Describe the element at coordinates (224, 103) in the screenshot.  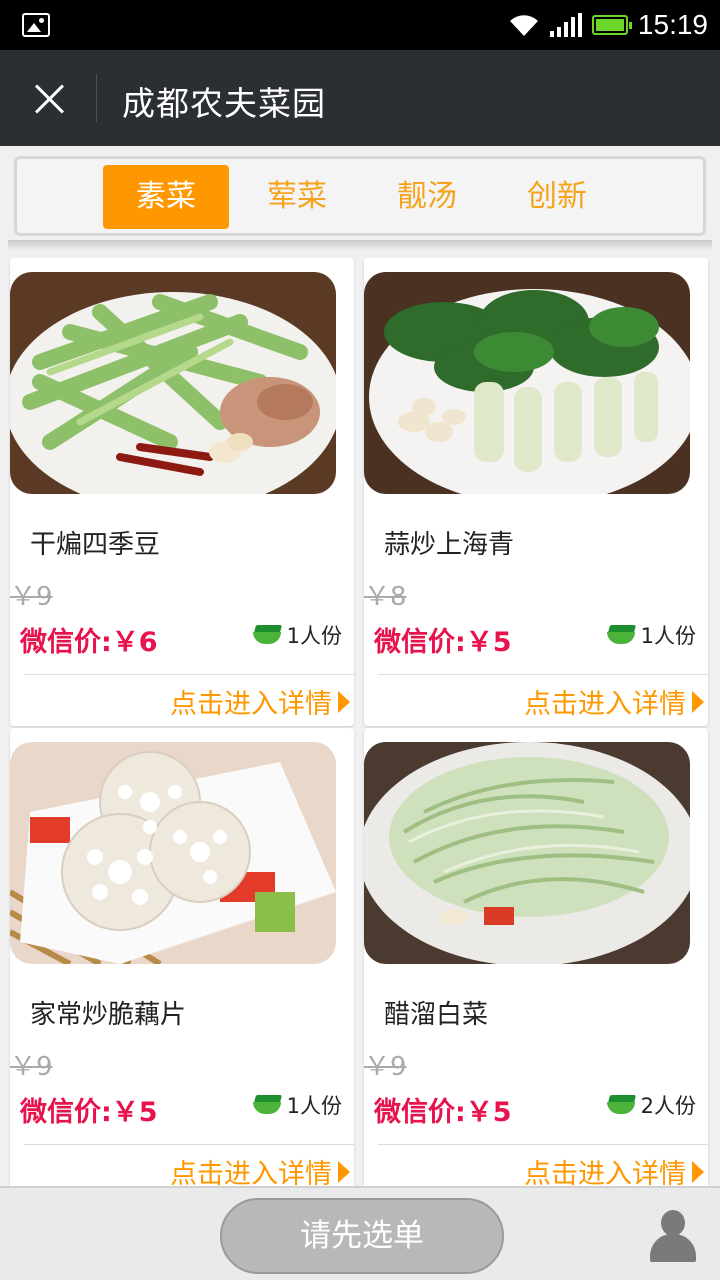
I see `page-title: 成都农夫菜园` at that location.